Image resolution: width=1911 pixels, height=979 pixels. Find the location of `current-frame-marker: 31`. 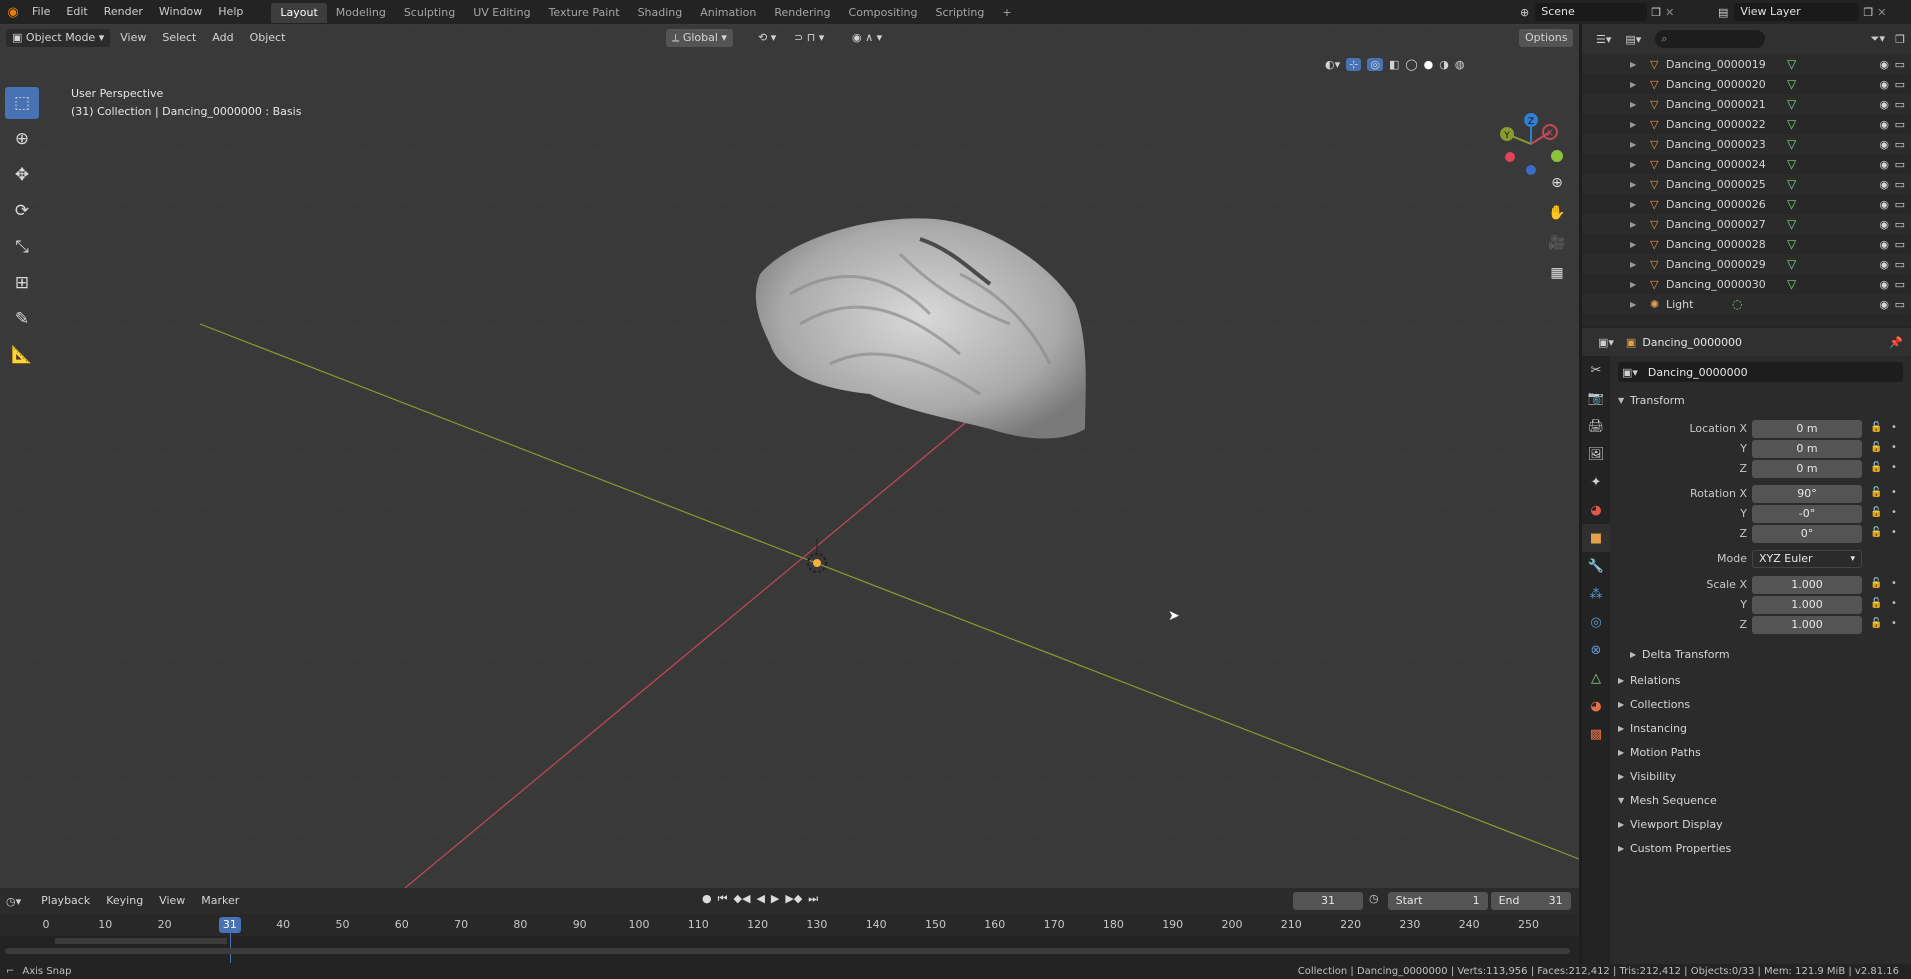

current-frame-marker: 31 is located at coordinates (229, 925).